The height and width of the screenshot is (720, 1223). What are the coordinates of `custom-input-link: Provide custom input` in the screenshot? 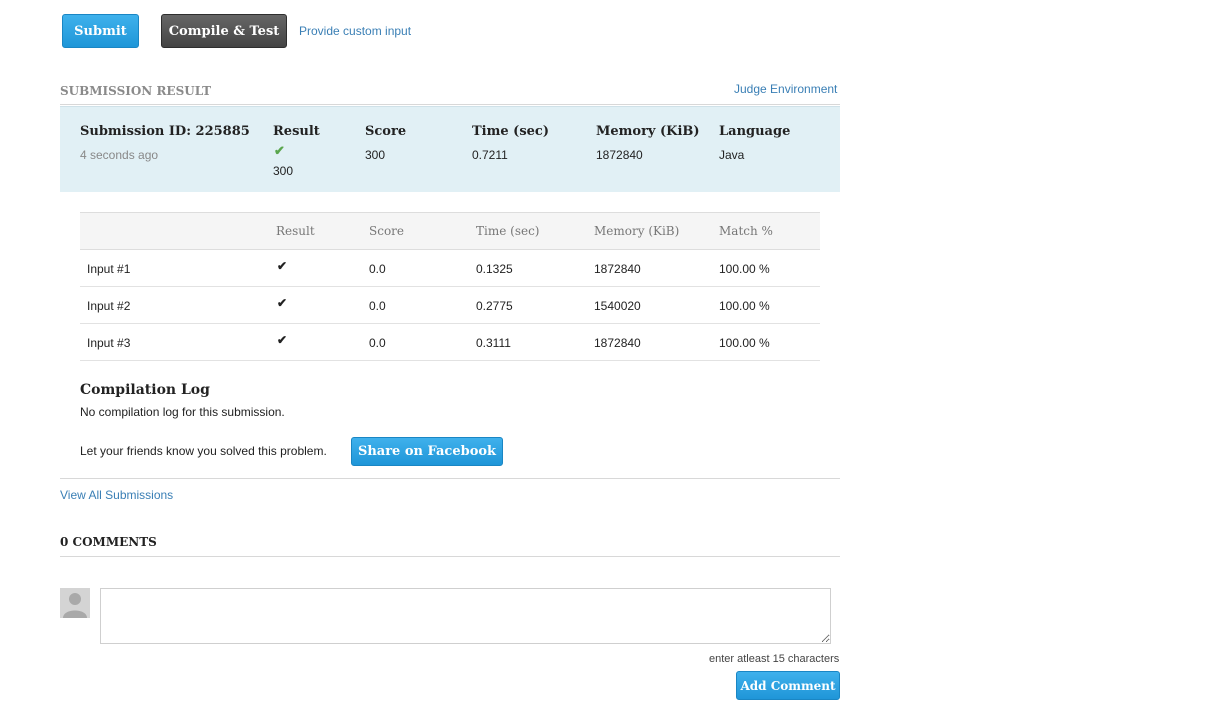 It's located at (355, 31).